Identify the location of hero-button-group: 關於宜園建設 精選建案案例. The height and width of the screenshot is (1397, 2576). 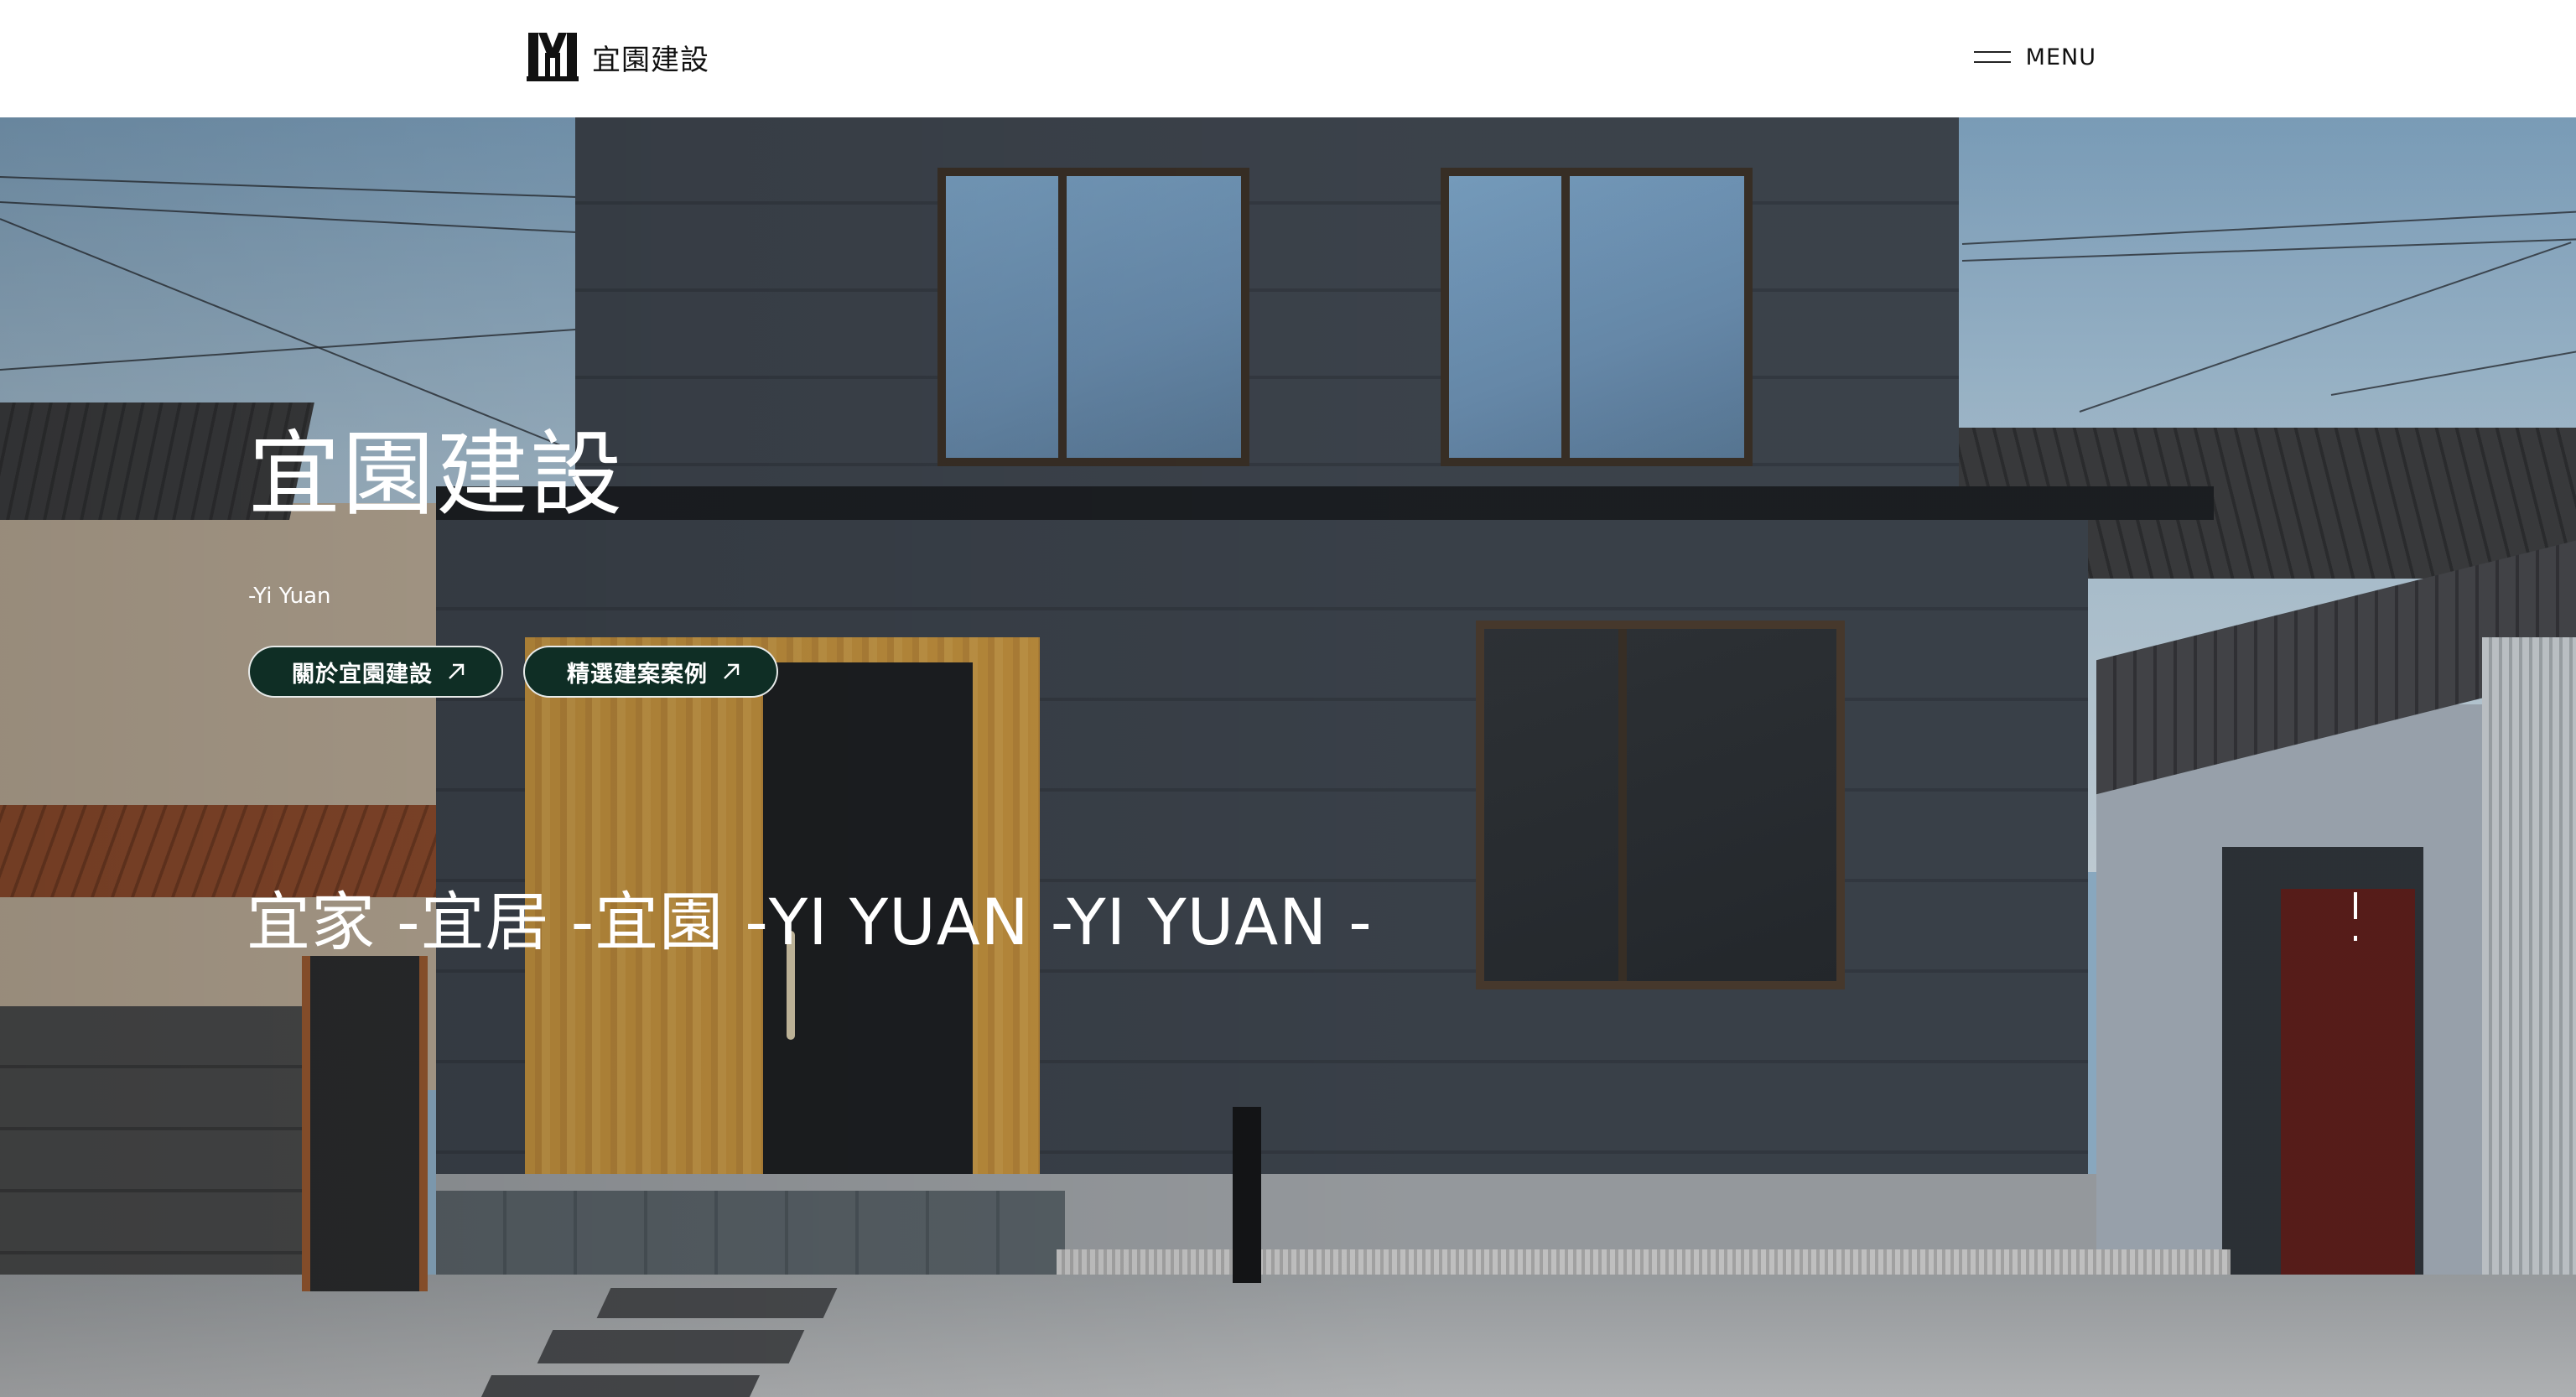
(513, 672).